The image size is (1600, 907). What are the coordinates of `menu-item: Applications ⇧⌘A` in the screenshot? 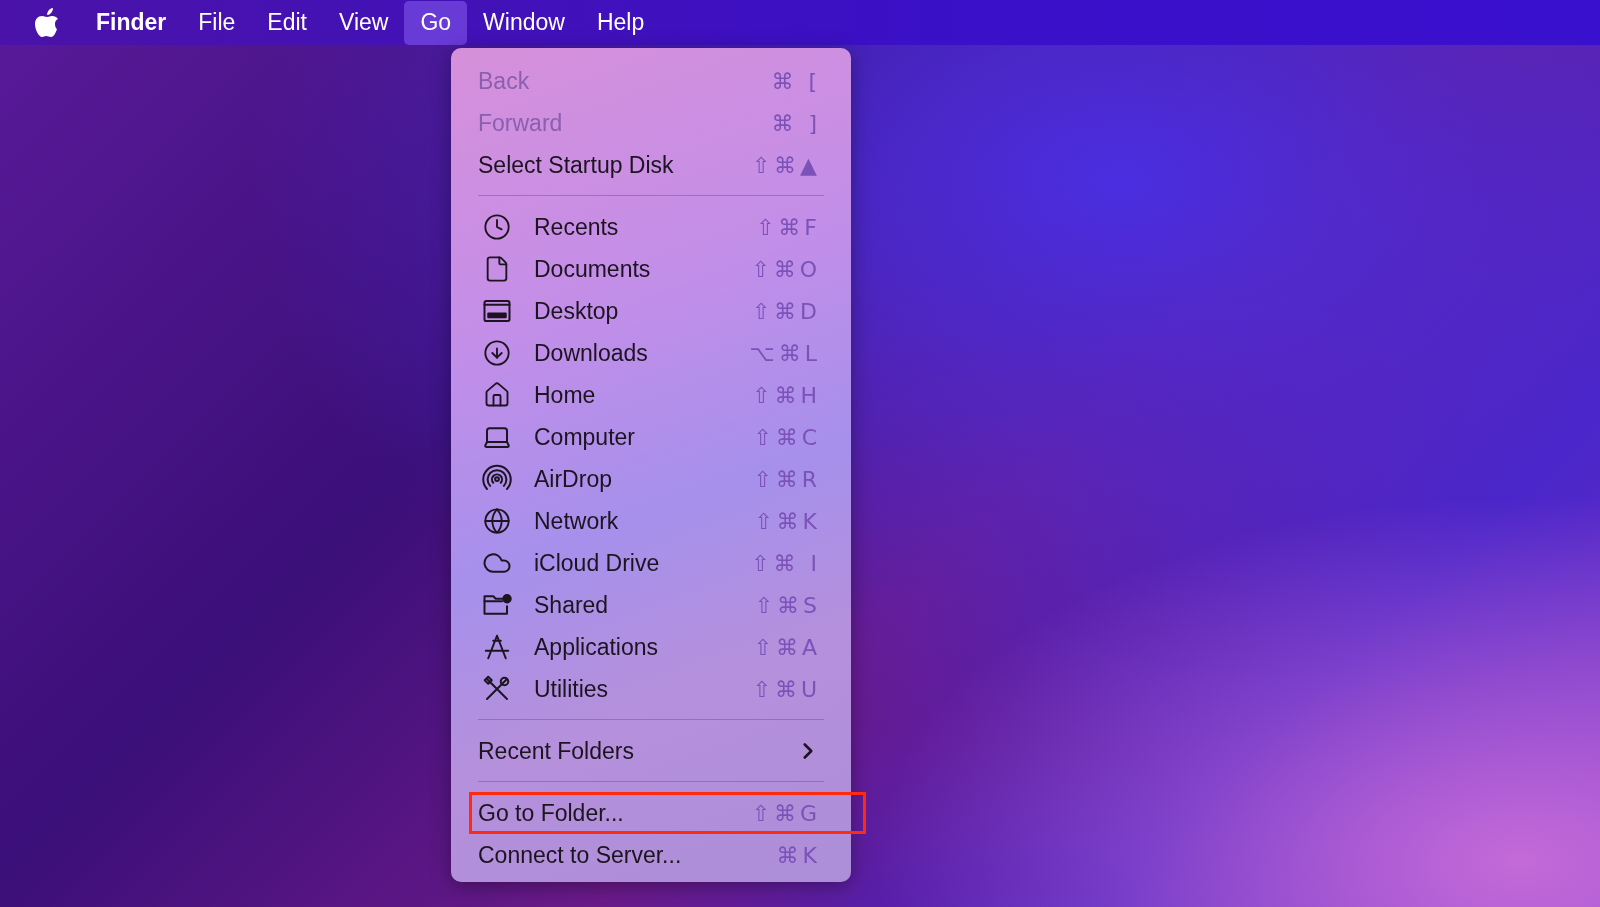 It's located at (651, 647).